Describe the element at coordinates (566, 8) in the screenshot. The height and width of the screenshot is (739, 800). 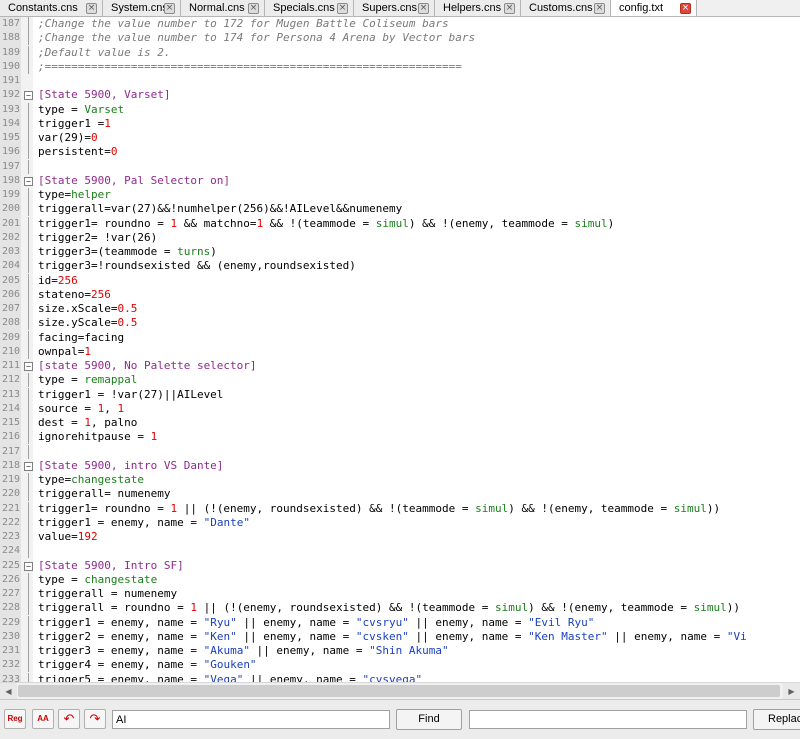
I see `tab-customs-cns: Customs.cns ×` at that location.